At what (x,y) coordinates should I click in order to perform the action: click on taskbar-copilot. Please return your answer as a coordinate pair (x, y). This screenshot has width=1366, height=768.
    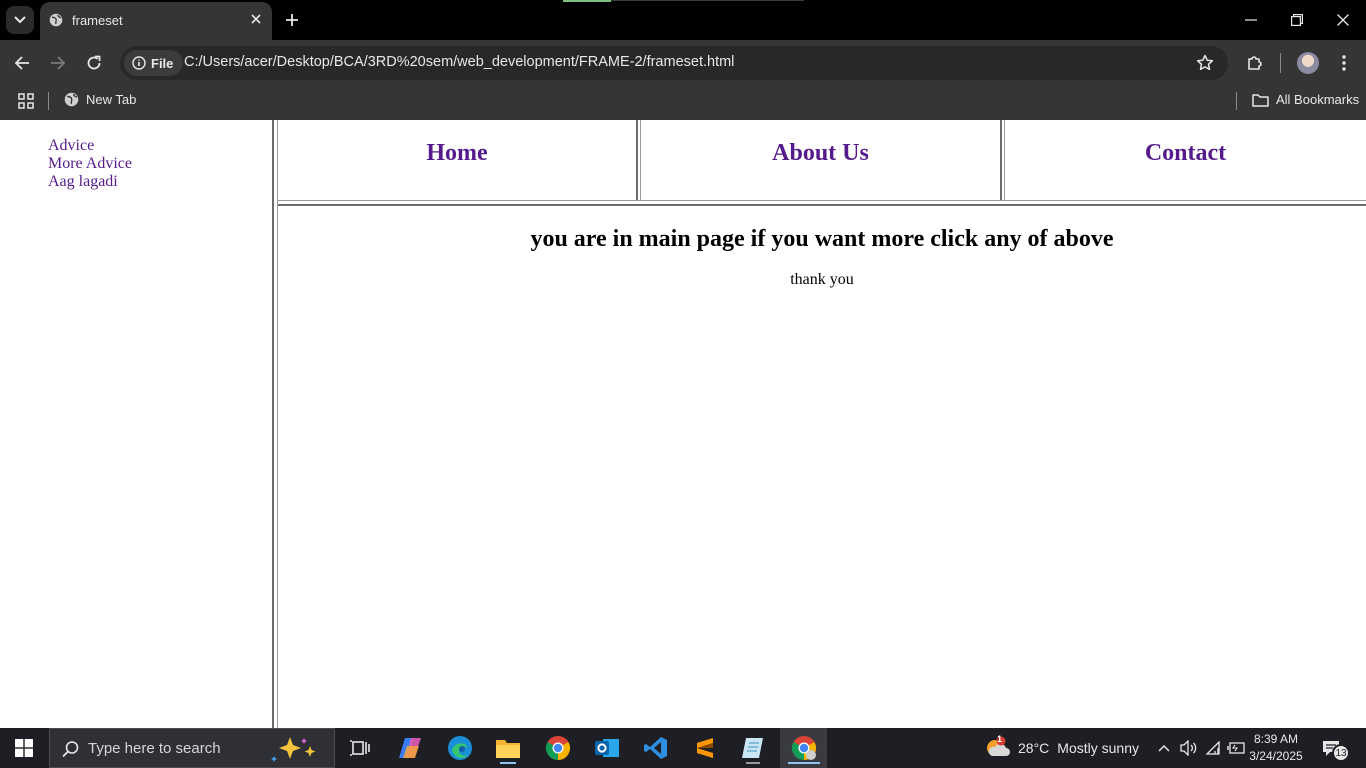
    Looking at the image, I should click on (410, 748).